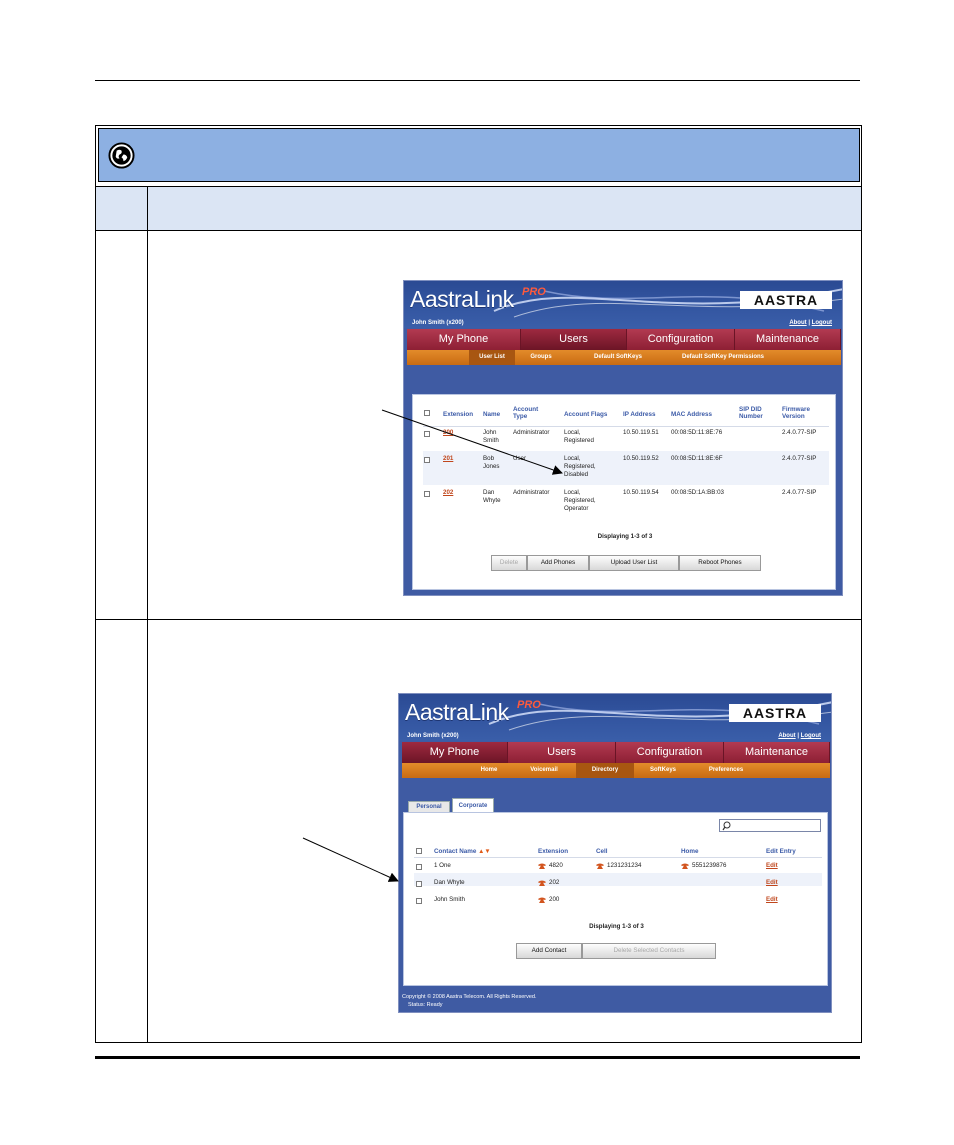 This screenshot has height=1145, width=954. I want to click on account-flags: Local, Registered, Operator, so click(580, 500).